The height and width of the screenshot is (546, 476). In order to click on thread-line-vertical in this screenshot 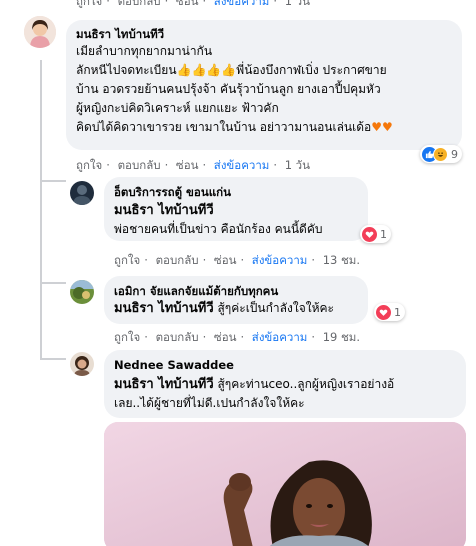, I will do `click(41, 210)`.